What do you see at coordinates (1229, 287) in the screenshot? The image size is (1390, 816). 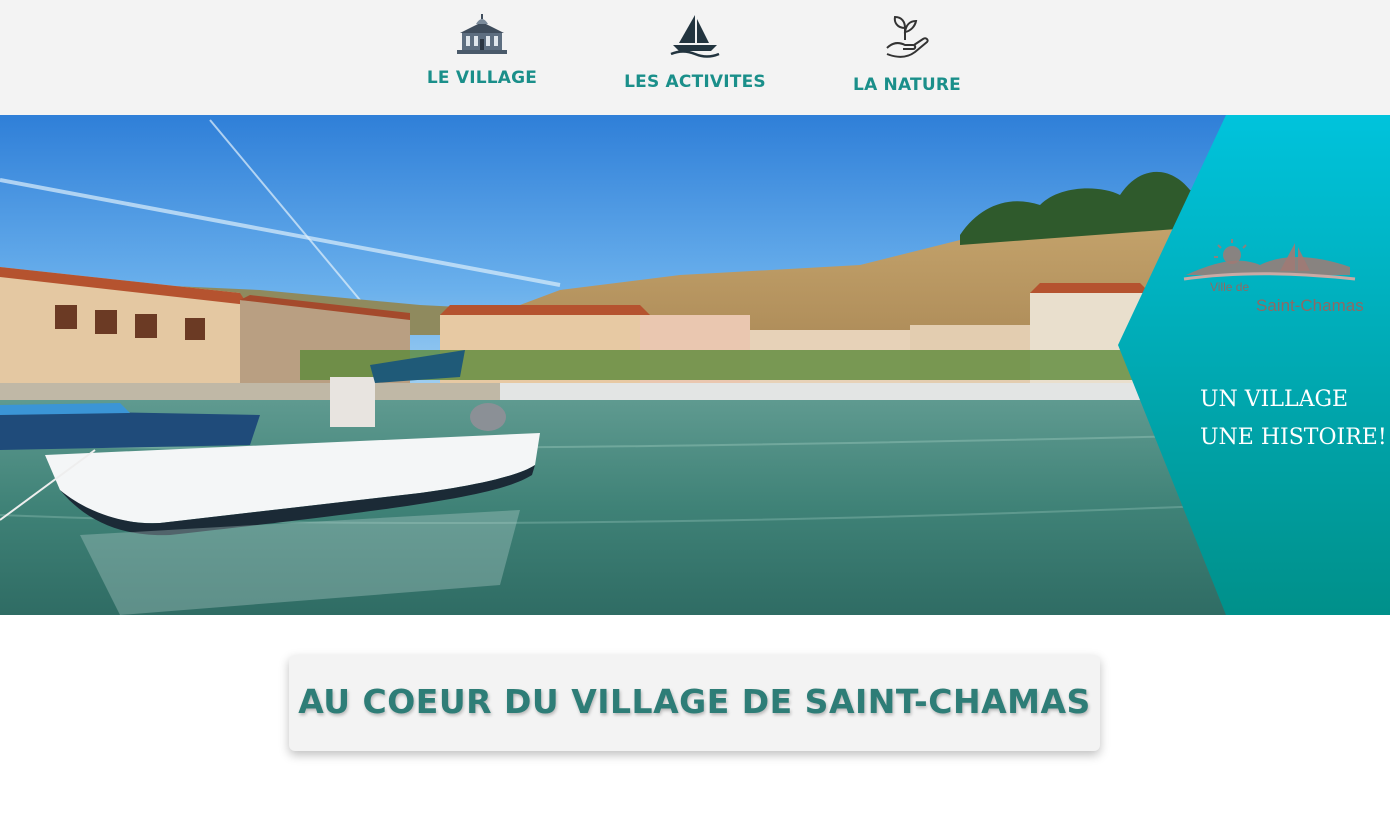 I see `svg-text: Ville de` at bounding box center [1229, 287].